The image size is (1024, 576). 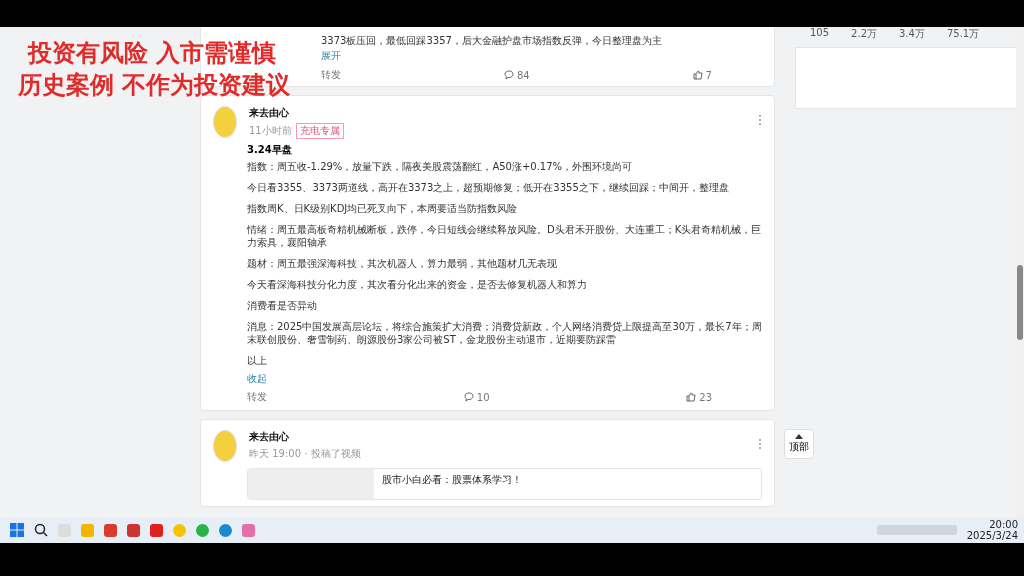 I want to click on chat-icon, so click(x=202, y=530).